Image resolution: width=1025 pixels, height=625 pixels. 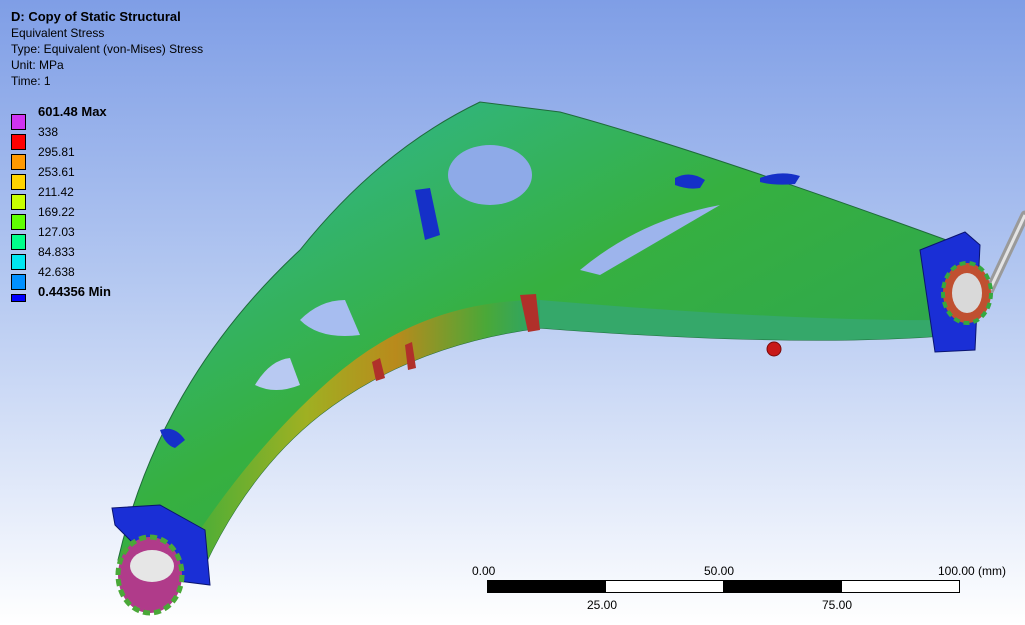 I want to click on arm-opening, so click(x=490, y=175).